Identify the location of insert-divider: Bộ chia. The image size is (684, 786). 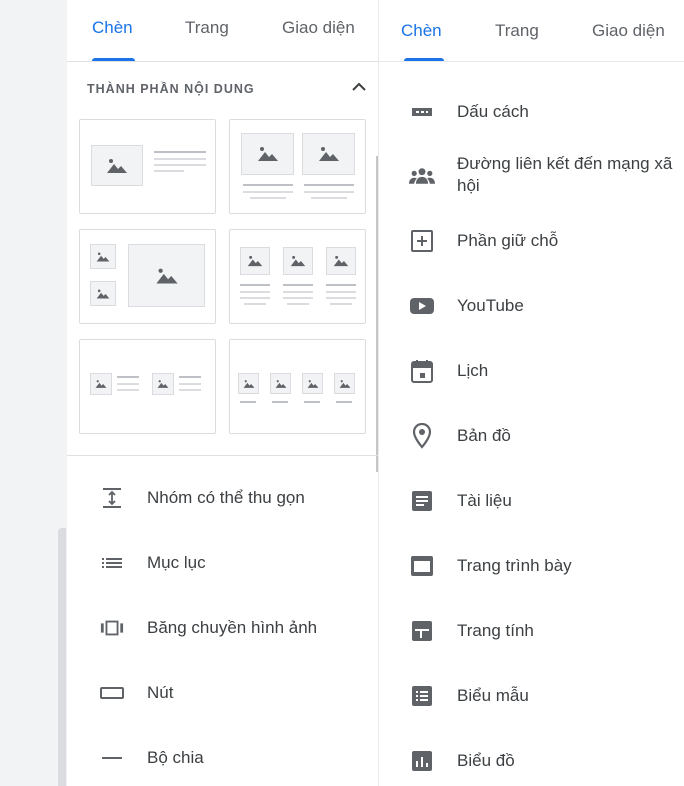
(222, 758).